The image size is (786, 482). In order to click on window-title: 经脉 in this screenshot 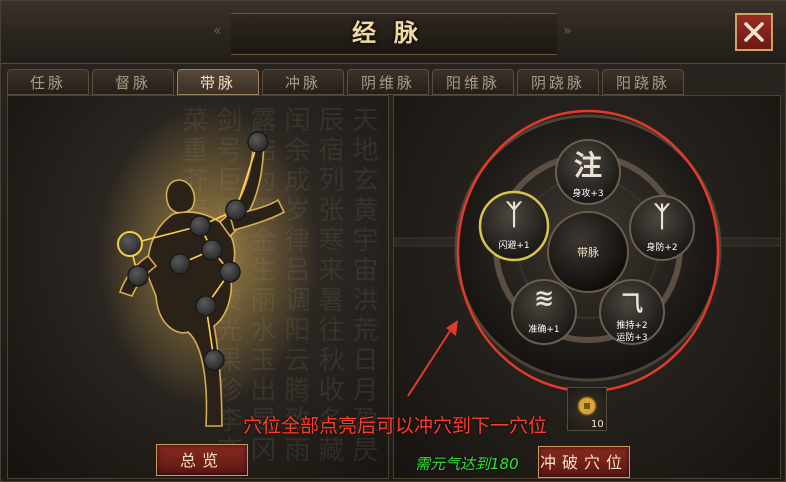, I will do `click(394, 32)`.